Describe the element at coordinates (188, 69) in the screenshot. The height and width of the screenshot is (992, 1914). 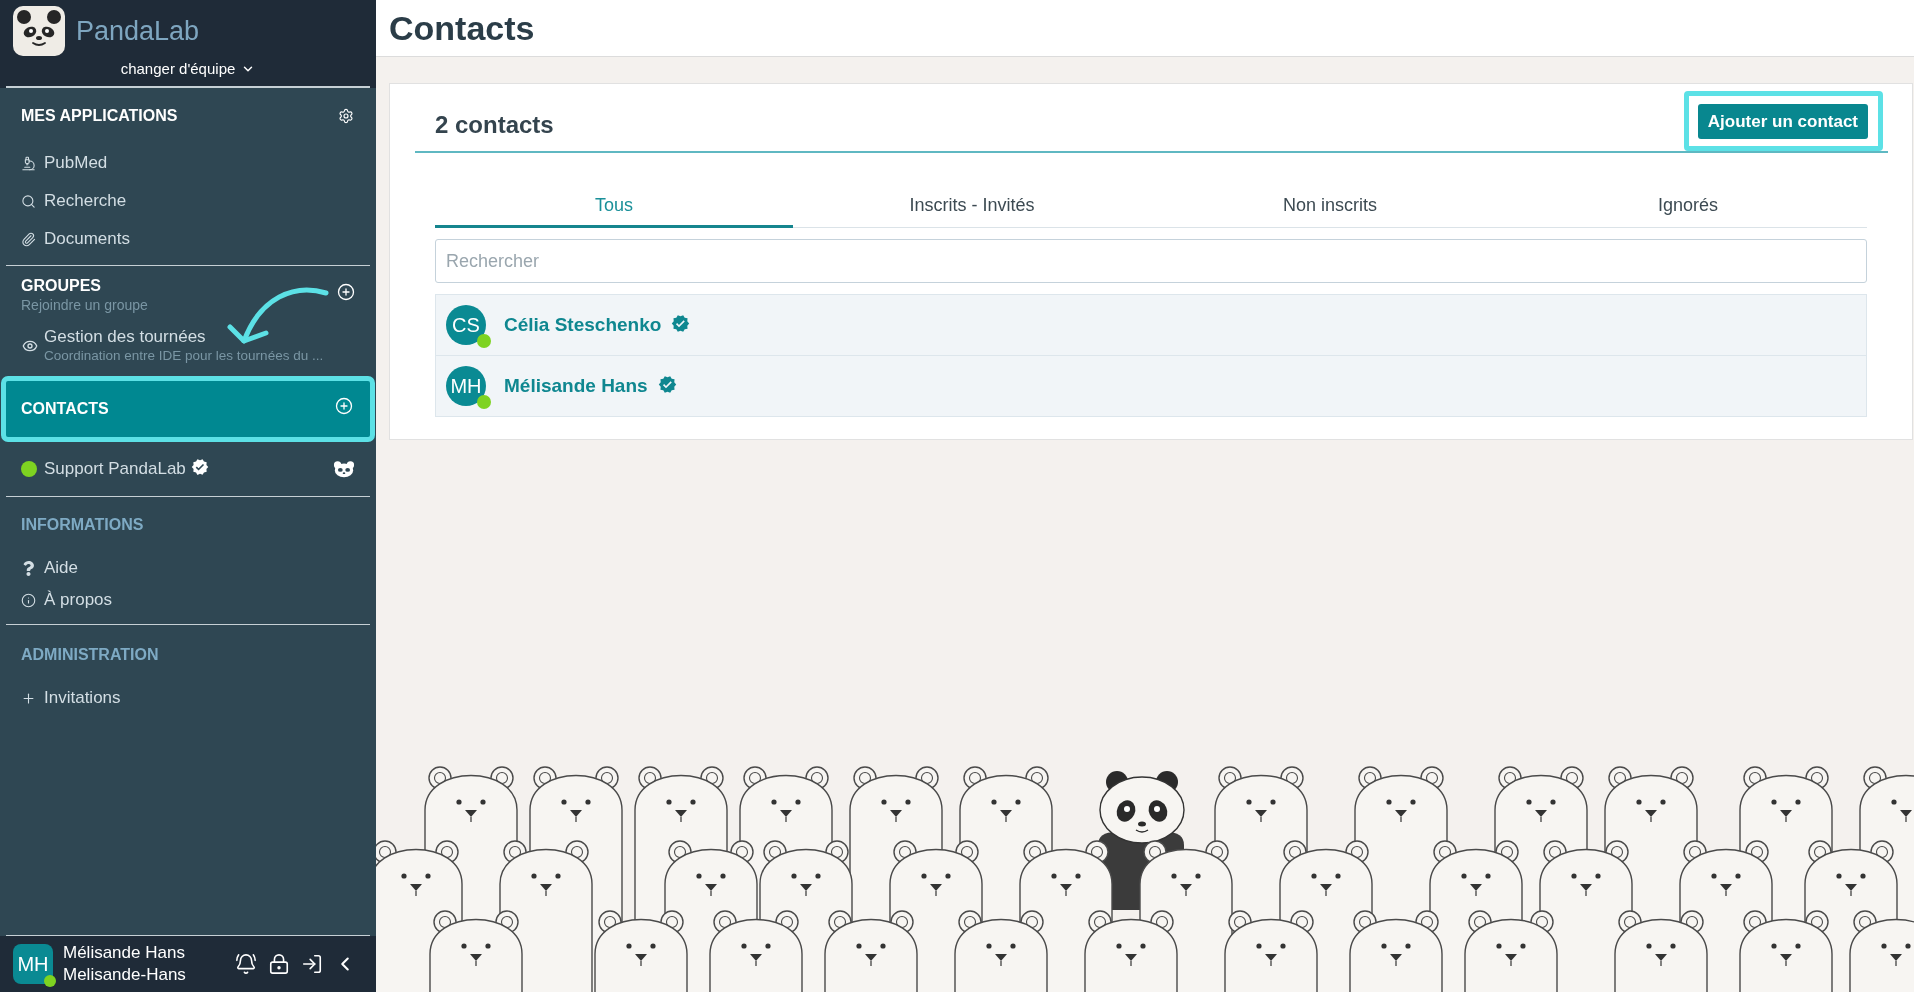
I see `team-switcher: changer d'équipe` at that location.